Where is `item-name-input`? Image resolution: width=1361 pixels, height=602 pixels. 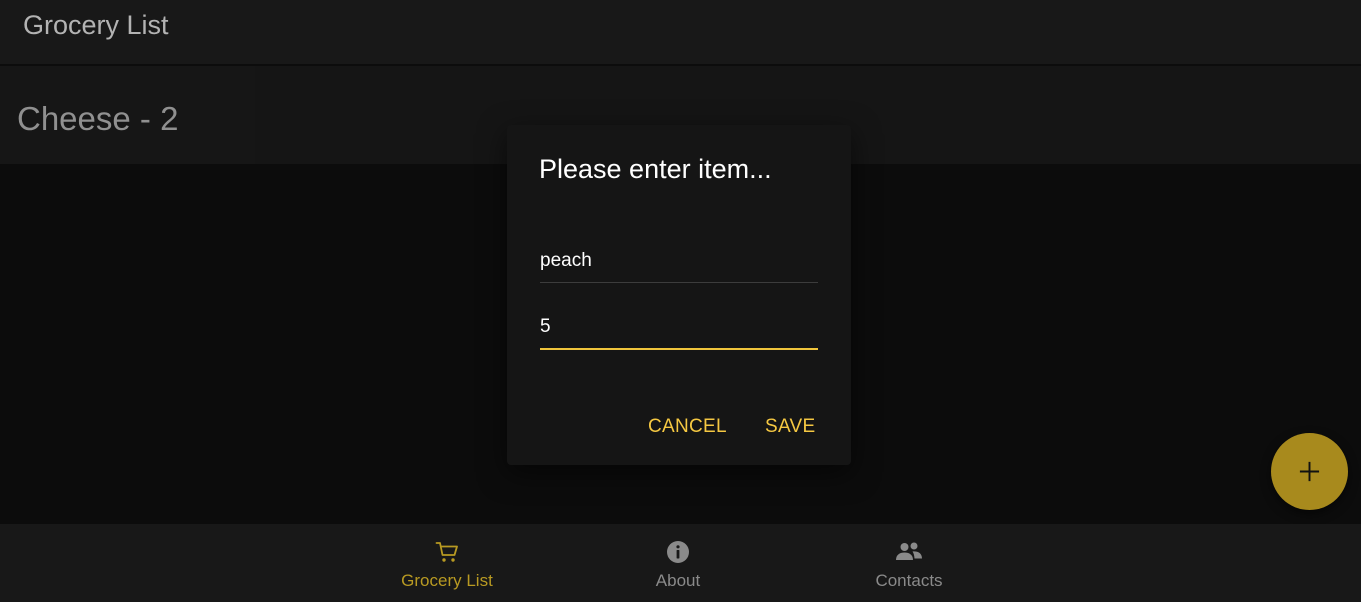 item-name-input is located at coordinates (679, 261).